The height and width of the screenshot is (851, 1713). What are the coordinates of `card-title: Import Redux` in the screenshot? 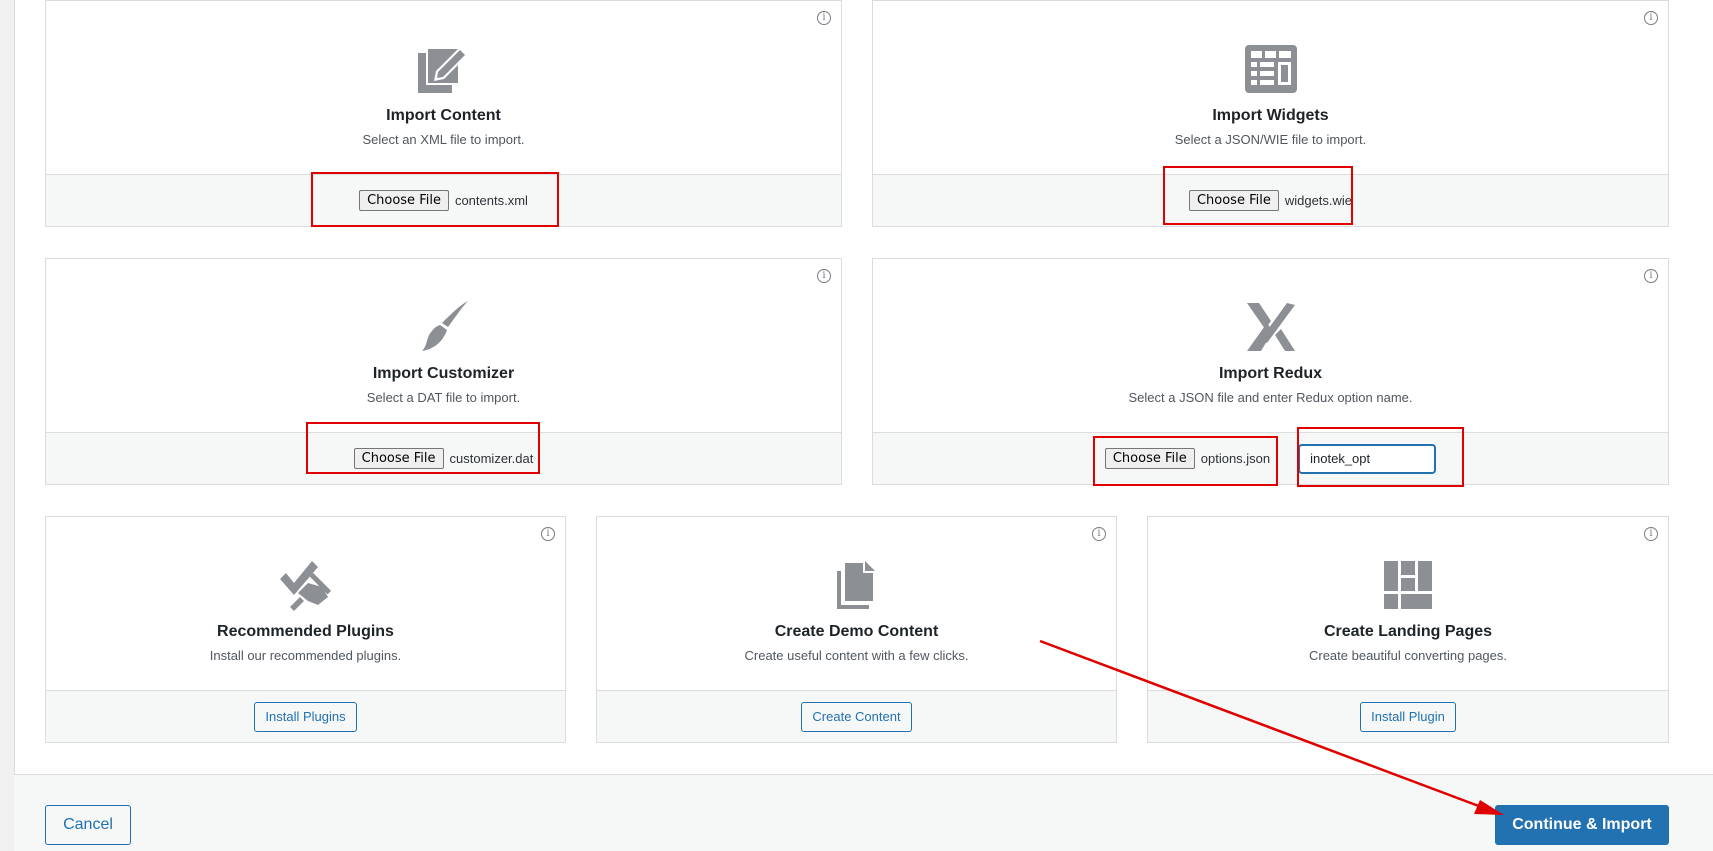 It's located at (1270, 373).